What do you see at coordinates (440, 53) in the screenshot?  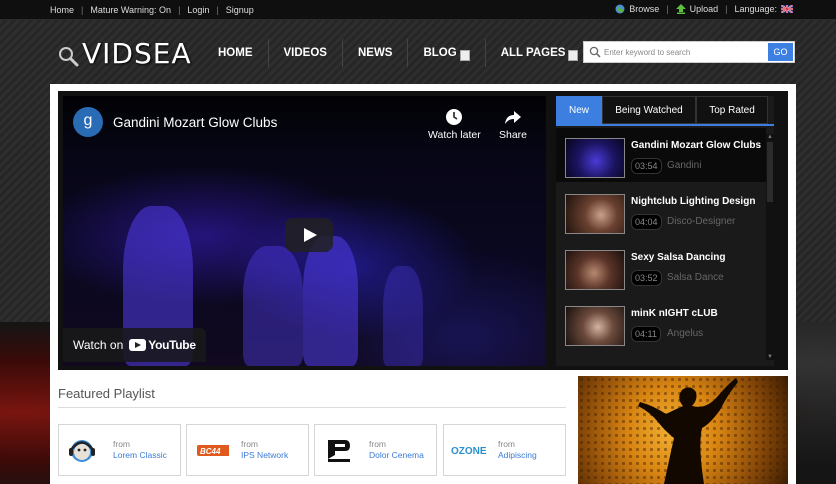 I see `nav-blog-label: BLOG` at bounding box center [440, 53].